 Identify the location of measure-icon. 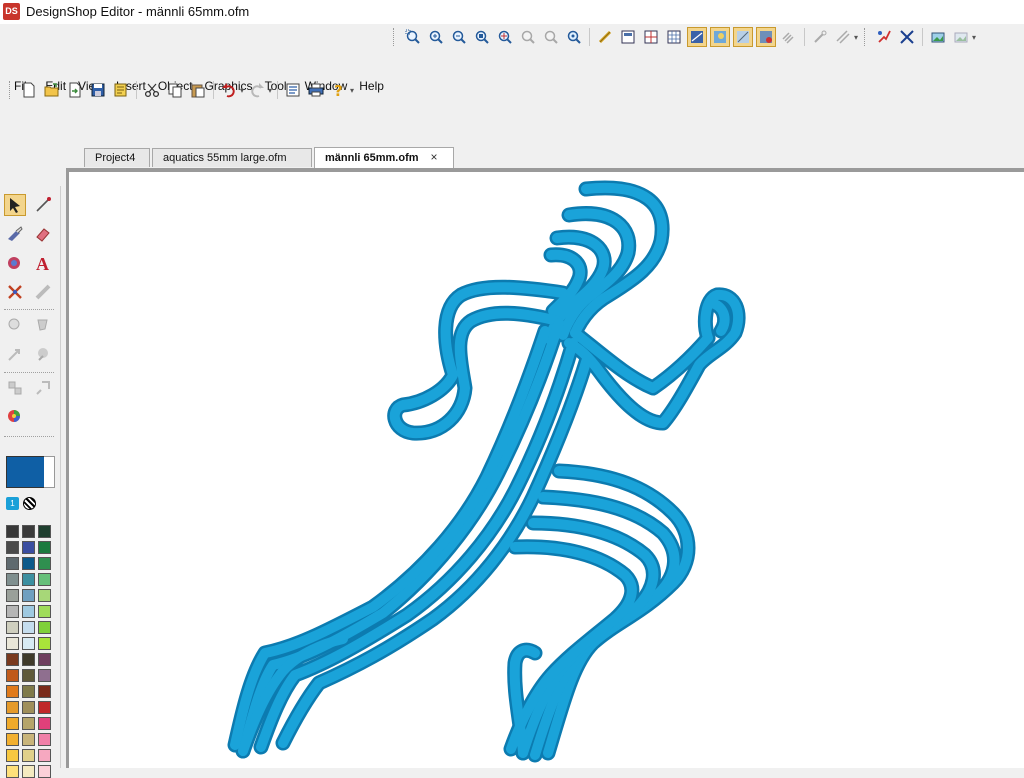
(605, 37).